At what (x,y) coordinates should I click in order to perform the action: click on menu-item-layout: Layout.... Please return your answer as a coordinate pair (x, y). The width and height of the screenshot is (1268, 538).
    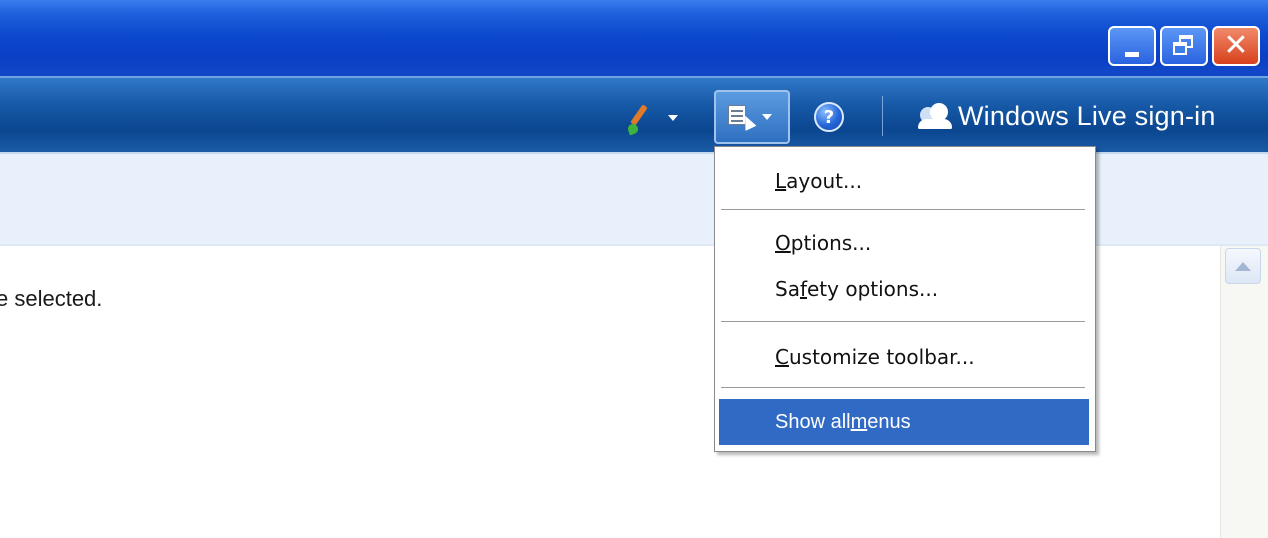
    Looking at the image, I should click on (904, 181).